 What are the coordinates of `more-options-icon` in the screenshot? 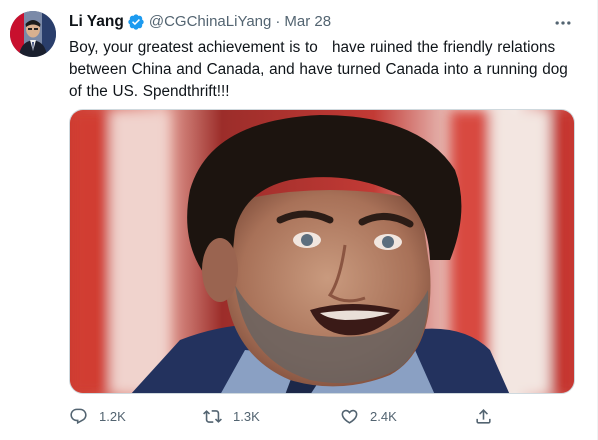 It's located at (563, 23).